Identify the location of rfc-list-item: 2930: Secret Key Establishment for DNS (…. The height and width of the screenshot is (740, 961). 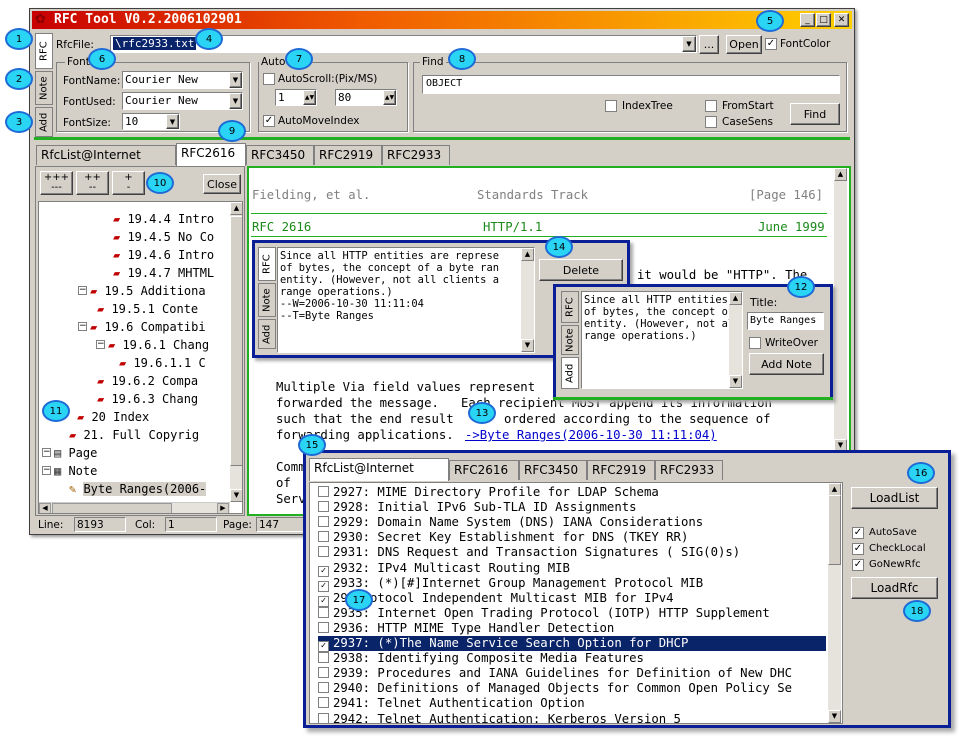
(503, 537).